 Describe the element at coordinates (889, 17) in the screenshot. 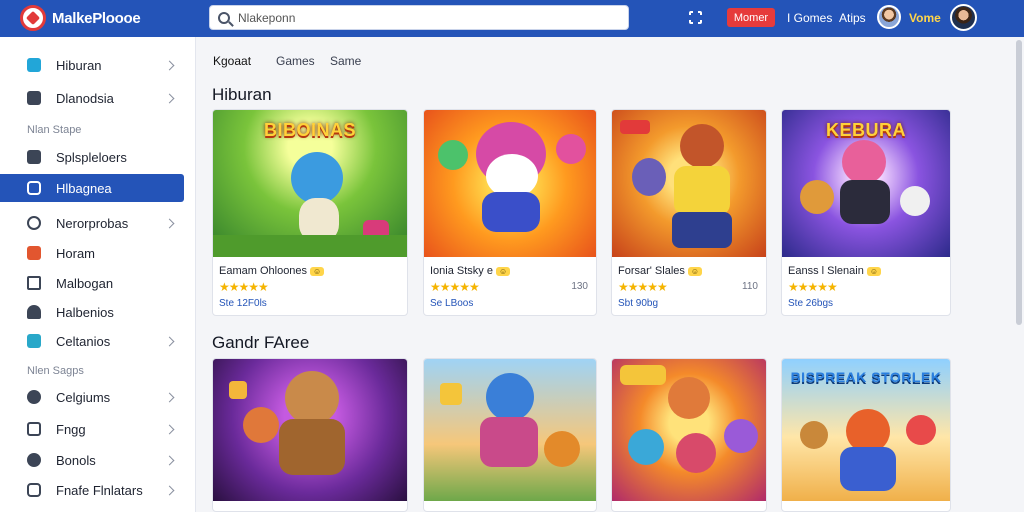

I see `avatar` at that location.